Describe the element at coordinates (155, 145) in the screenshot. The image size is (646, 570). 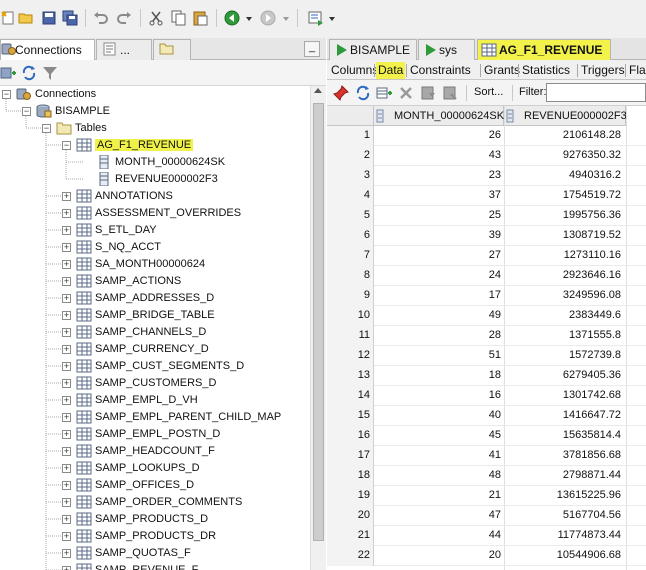
I see `tree-node-ag-f1-revenue: − AG_F1_REVENUE` at that location.